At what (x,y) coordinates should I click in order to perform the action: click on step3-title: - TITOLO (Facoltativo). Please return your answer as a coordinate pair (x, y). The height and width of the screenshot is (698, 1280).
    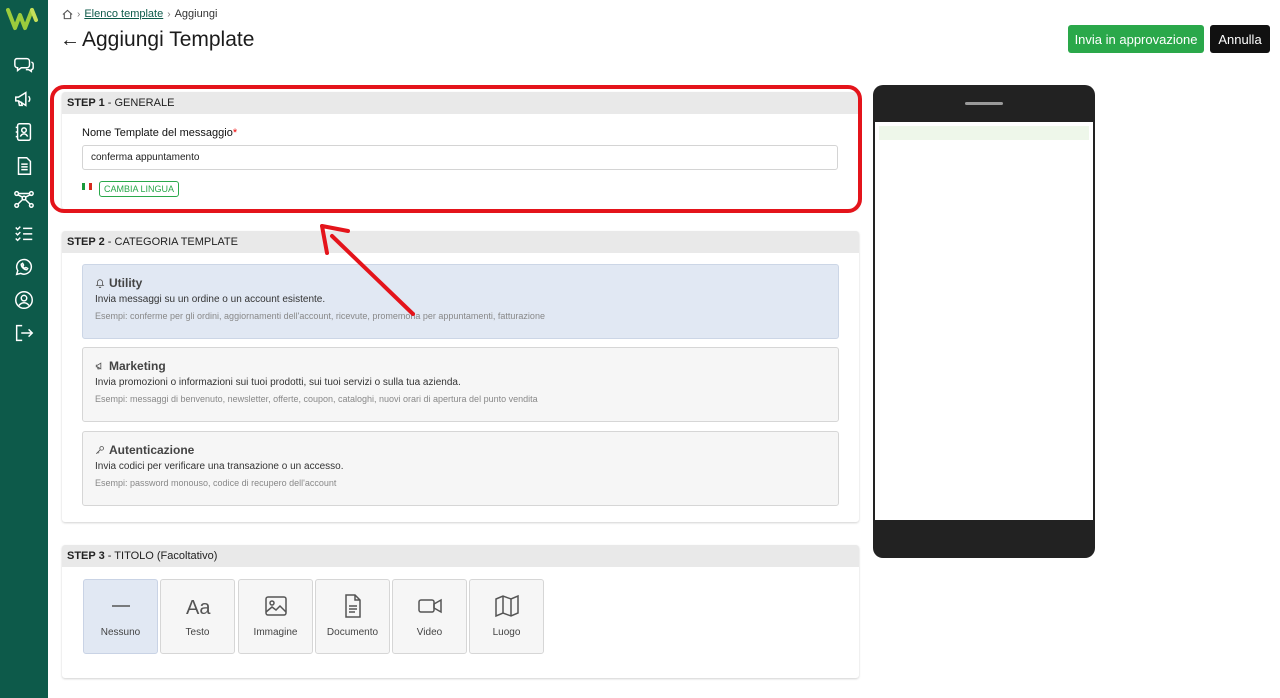
    Looking at the image, I should click on (161, 556).